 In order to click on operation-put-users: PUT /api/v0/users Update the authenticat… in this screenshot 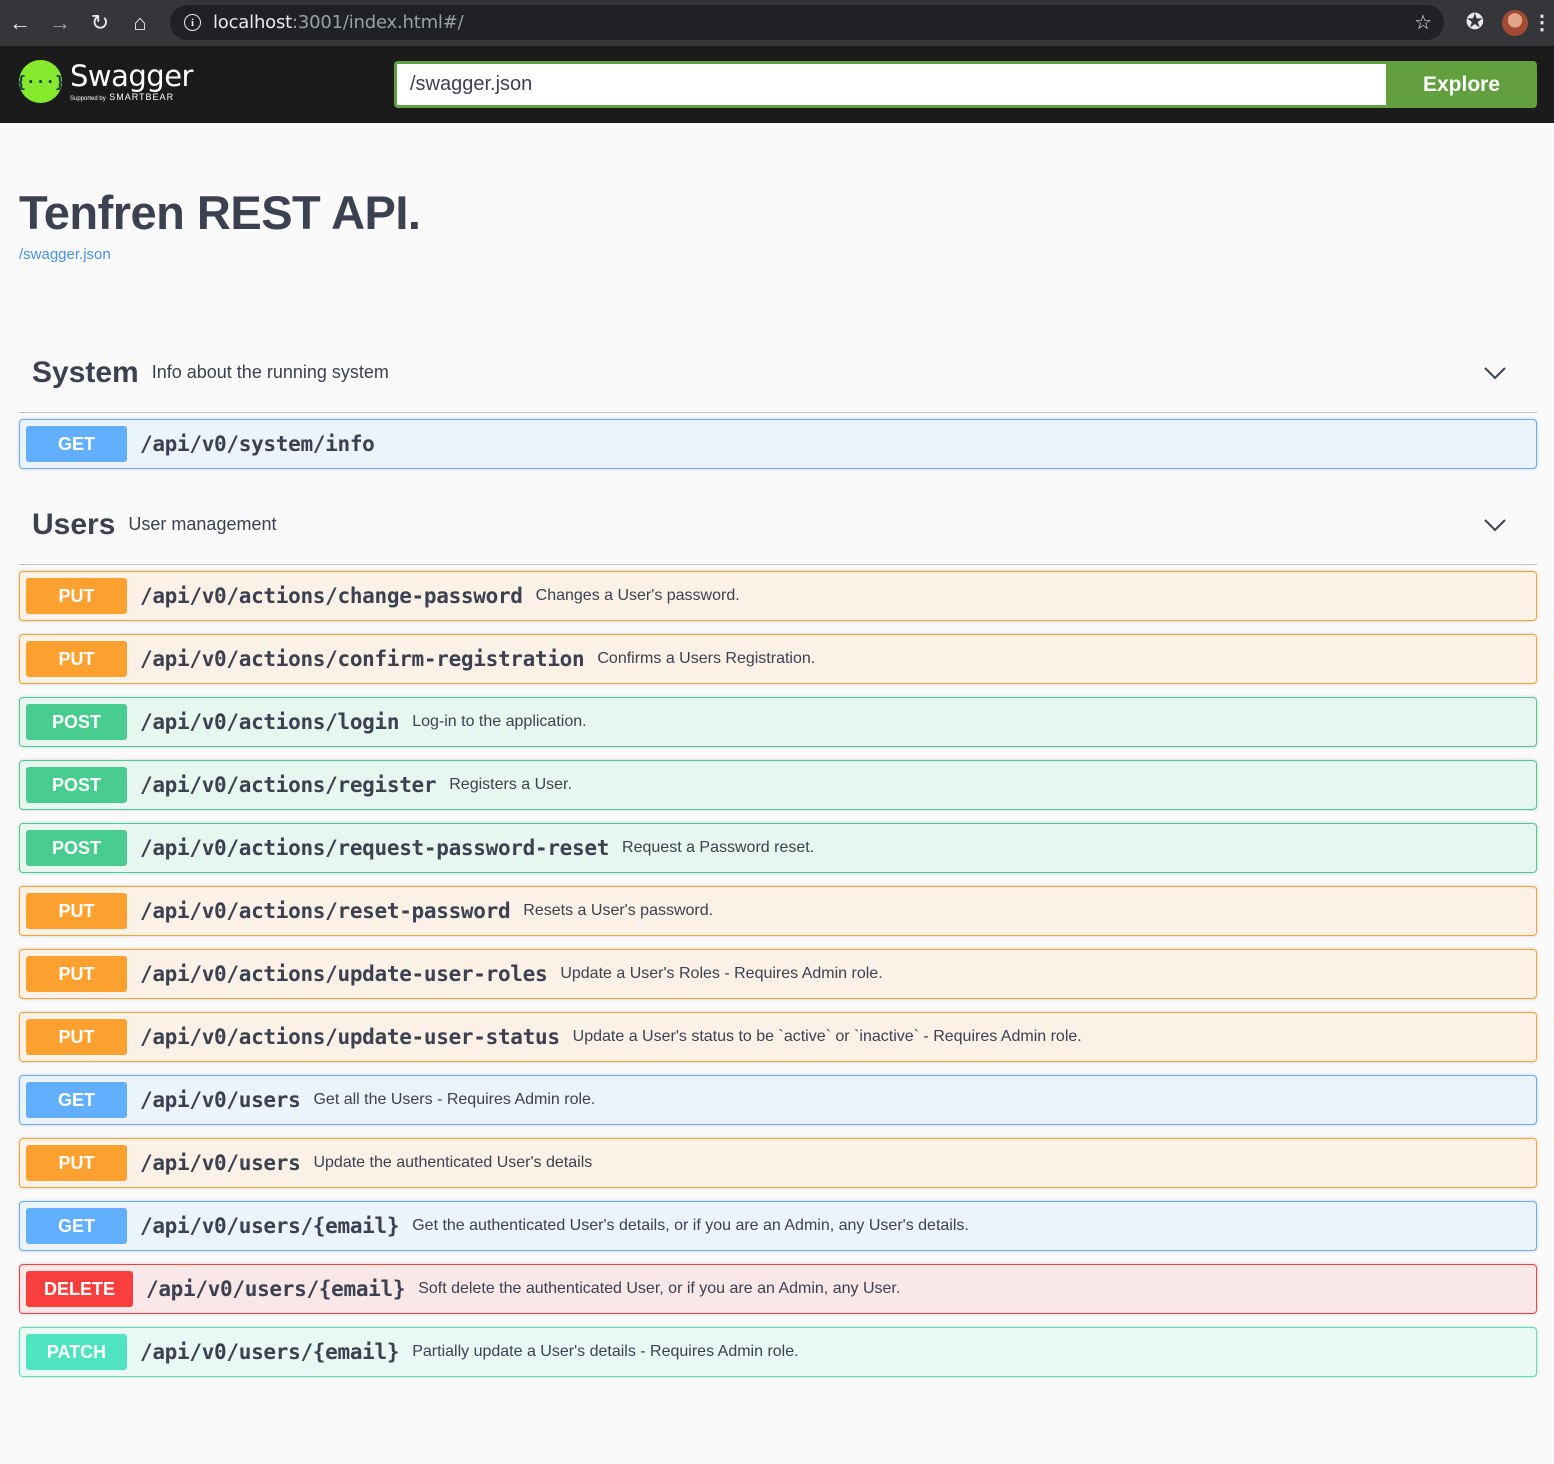, I will do `click(778, 1163)`.